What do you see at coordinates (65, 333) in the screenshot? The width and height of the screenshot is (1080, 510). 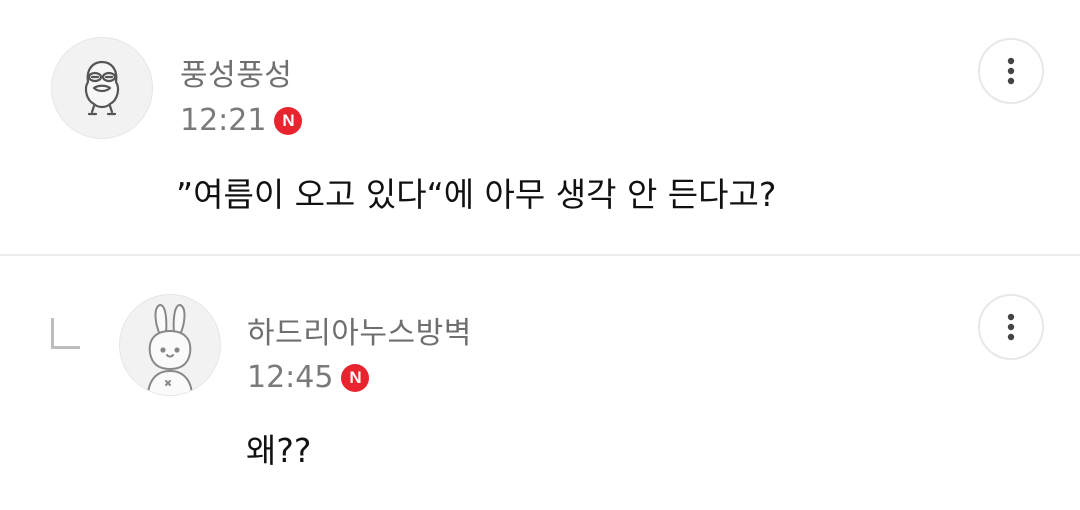 I see `reply-indent-icon` at bounding box center [65, 333].